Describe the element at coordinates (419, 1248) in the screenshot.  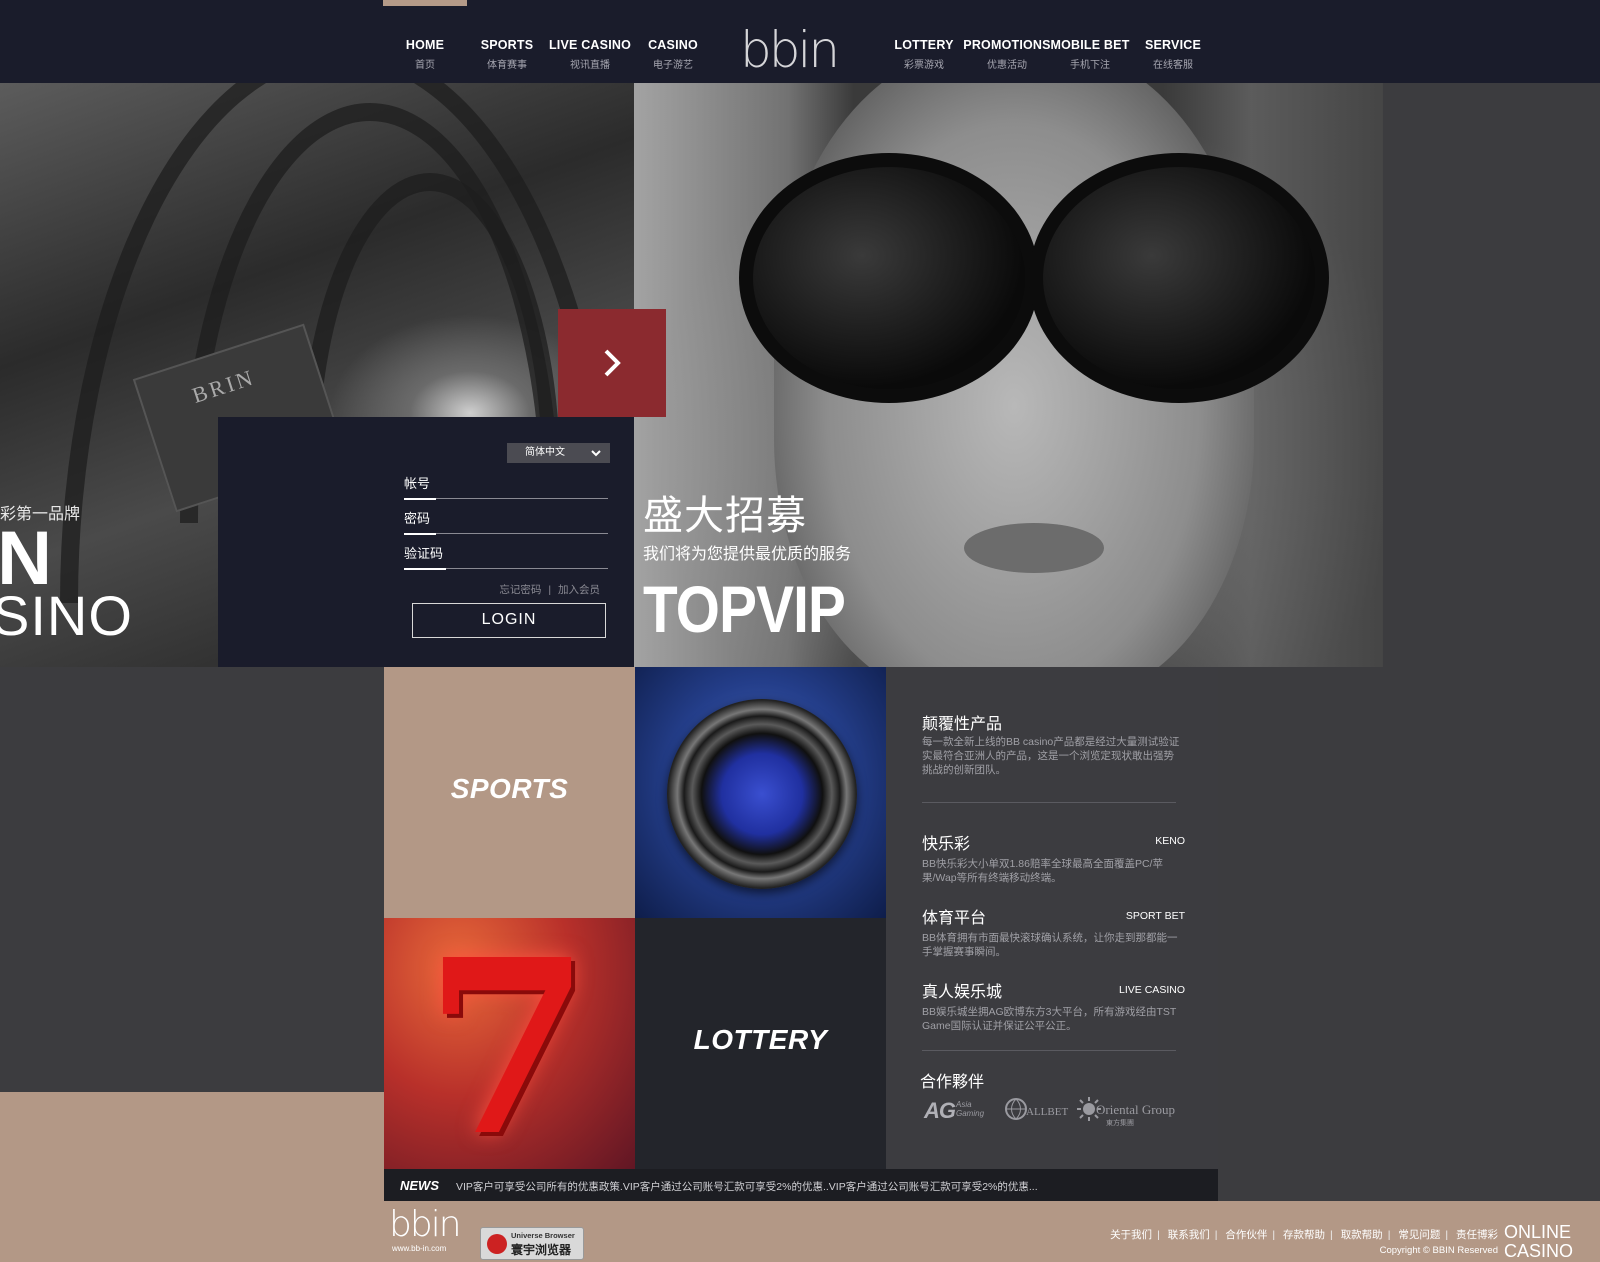
I see `footer-url: www.bb-in.com` at that location.